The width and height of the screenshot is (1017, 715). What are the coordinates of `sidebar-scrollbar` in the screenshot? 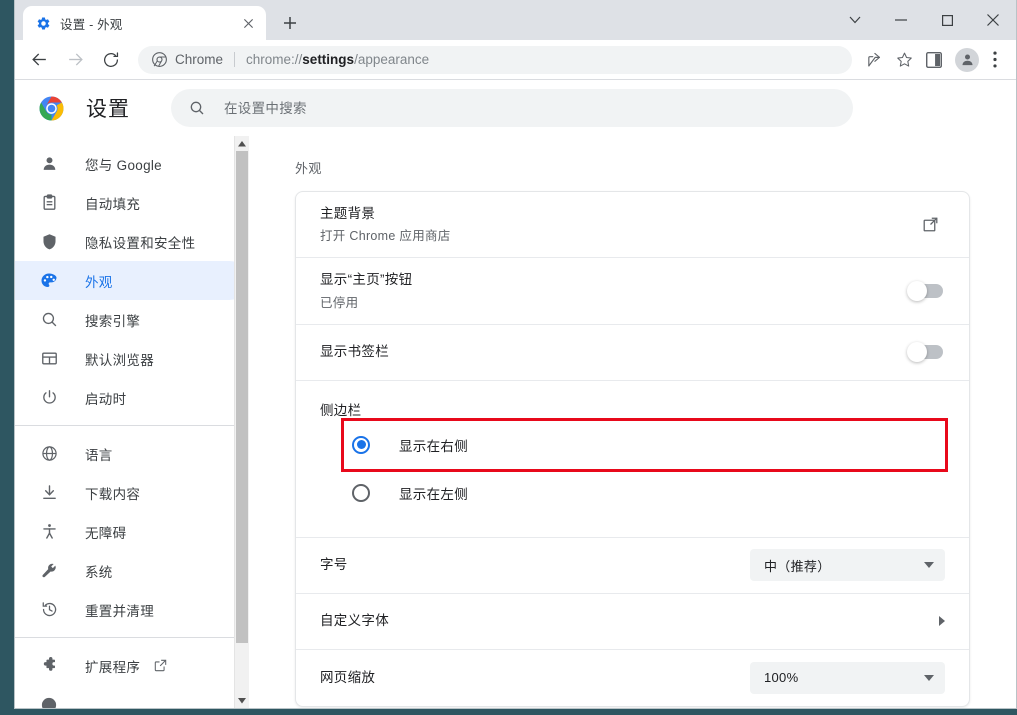 It's located at (241, 422).